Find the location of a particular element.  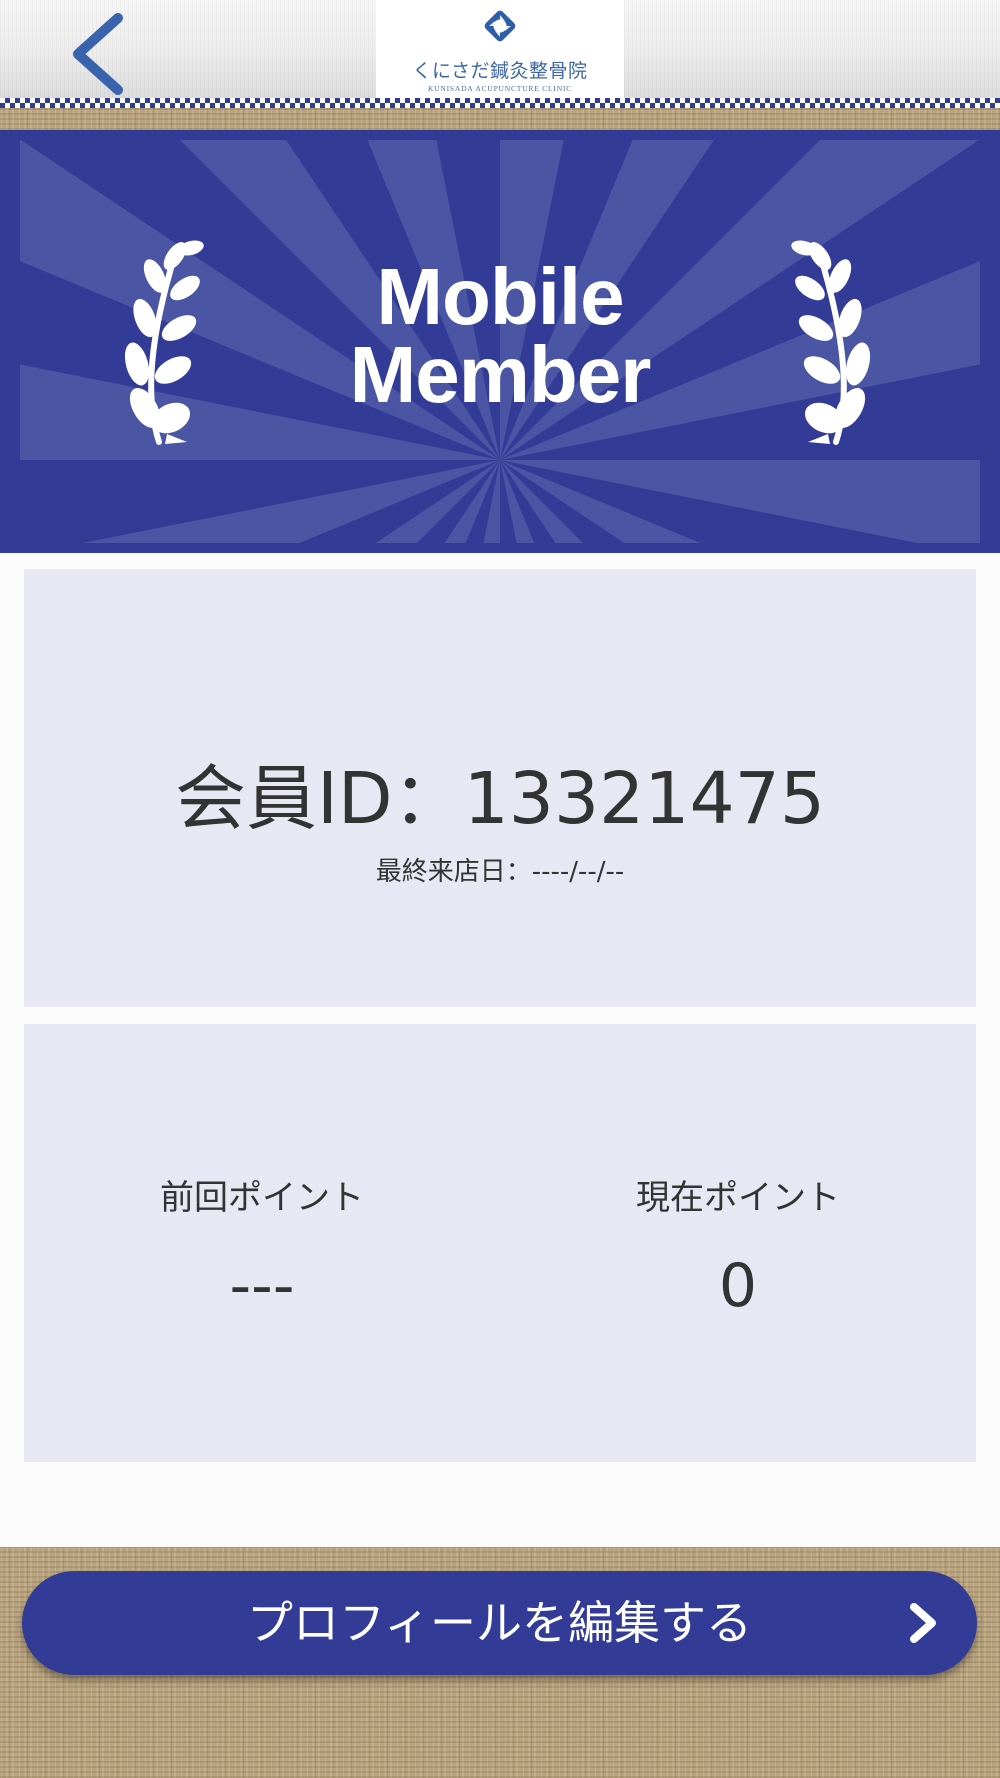

edit-profile-button: プロフィールを編集する is located at coordinates (499, 1623).